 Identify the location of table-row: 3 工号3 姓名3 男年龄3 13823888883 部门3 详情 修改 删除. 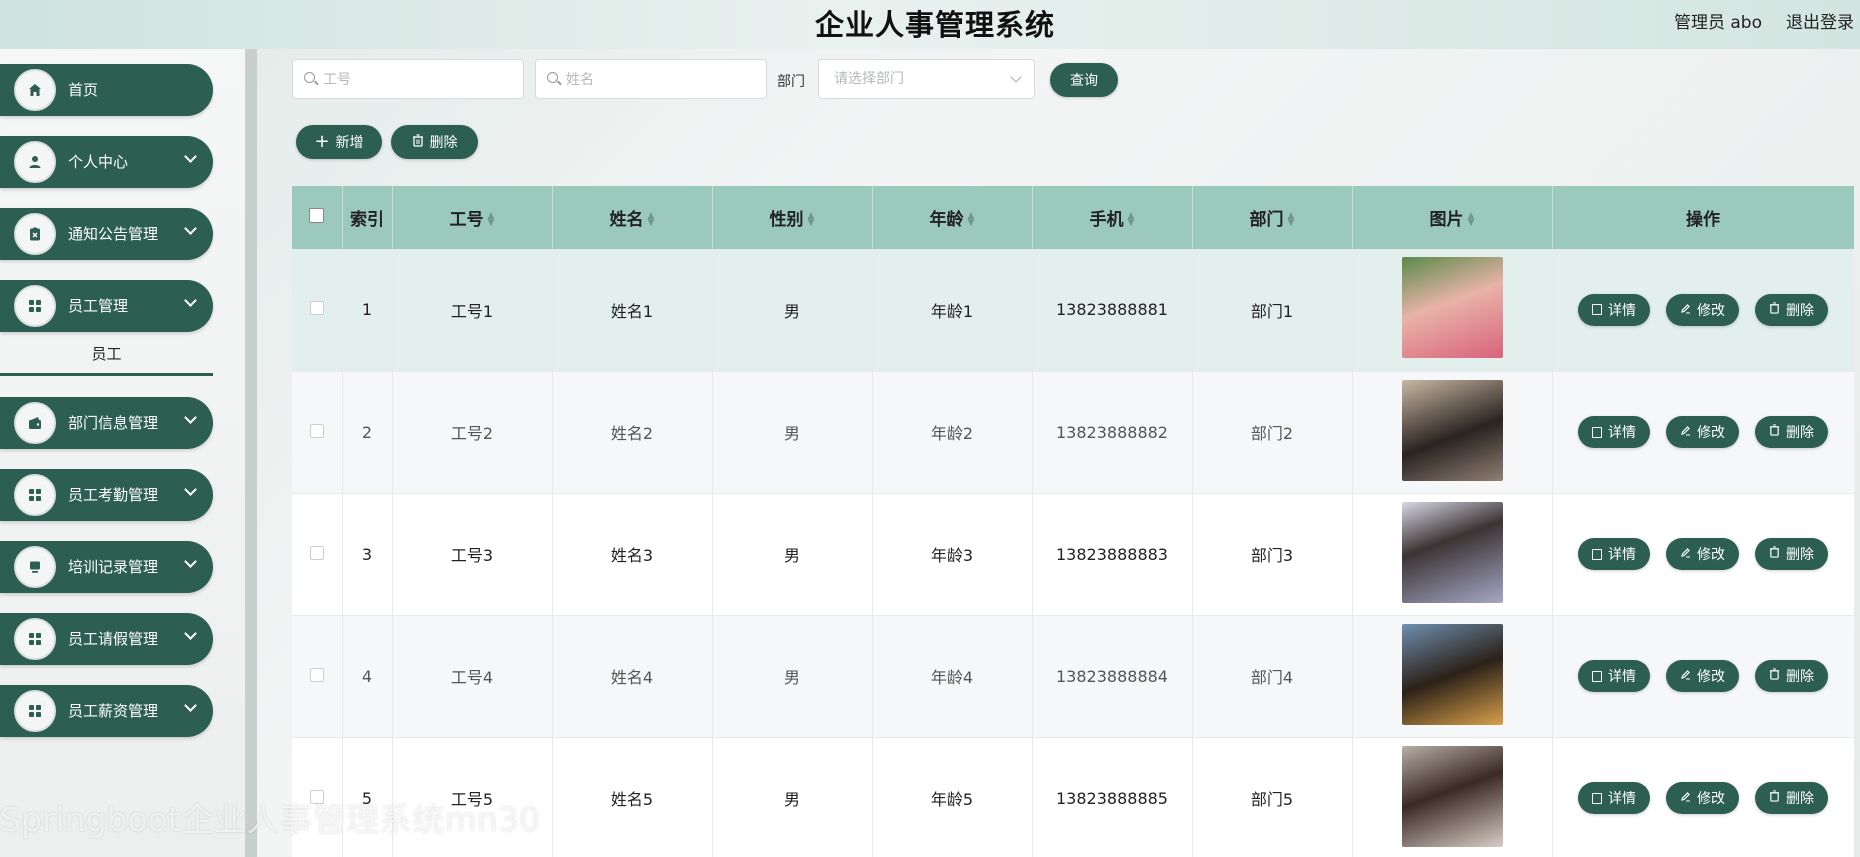
(1073, 554).